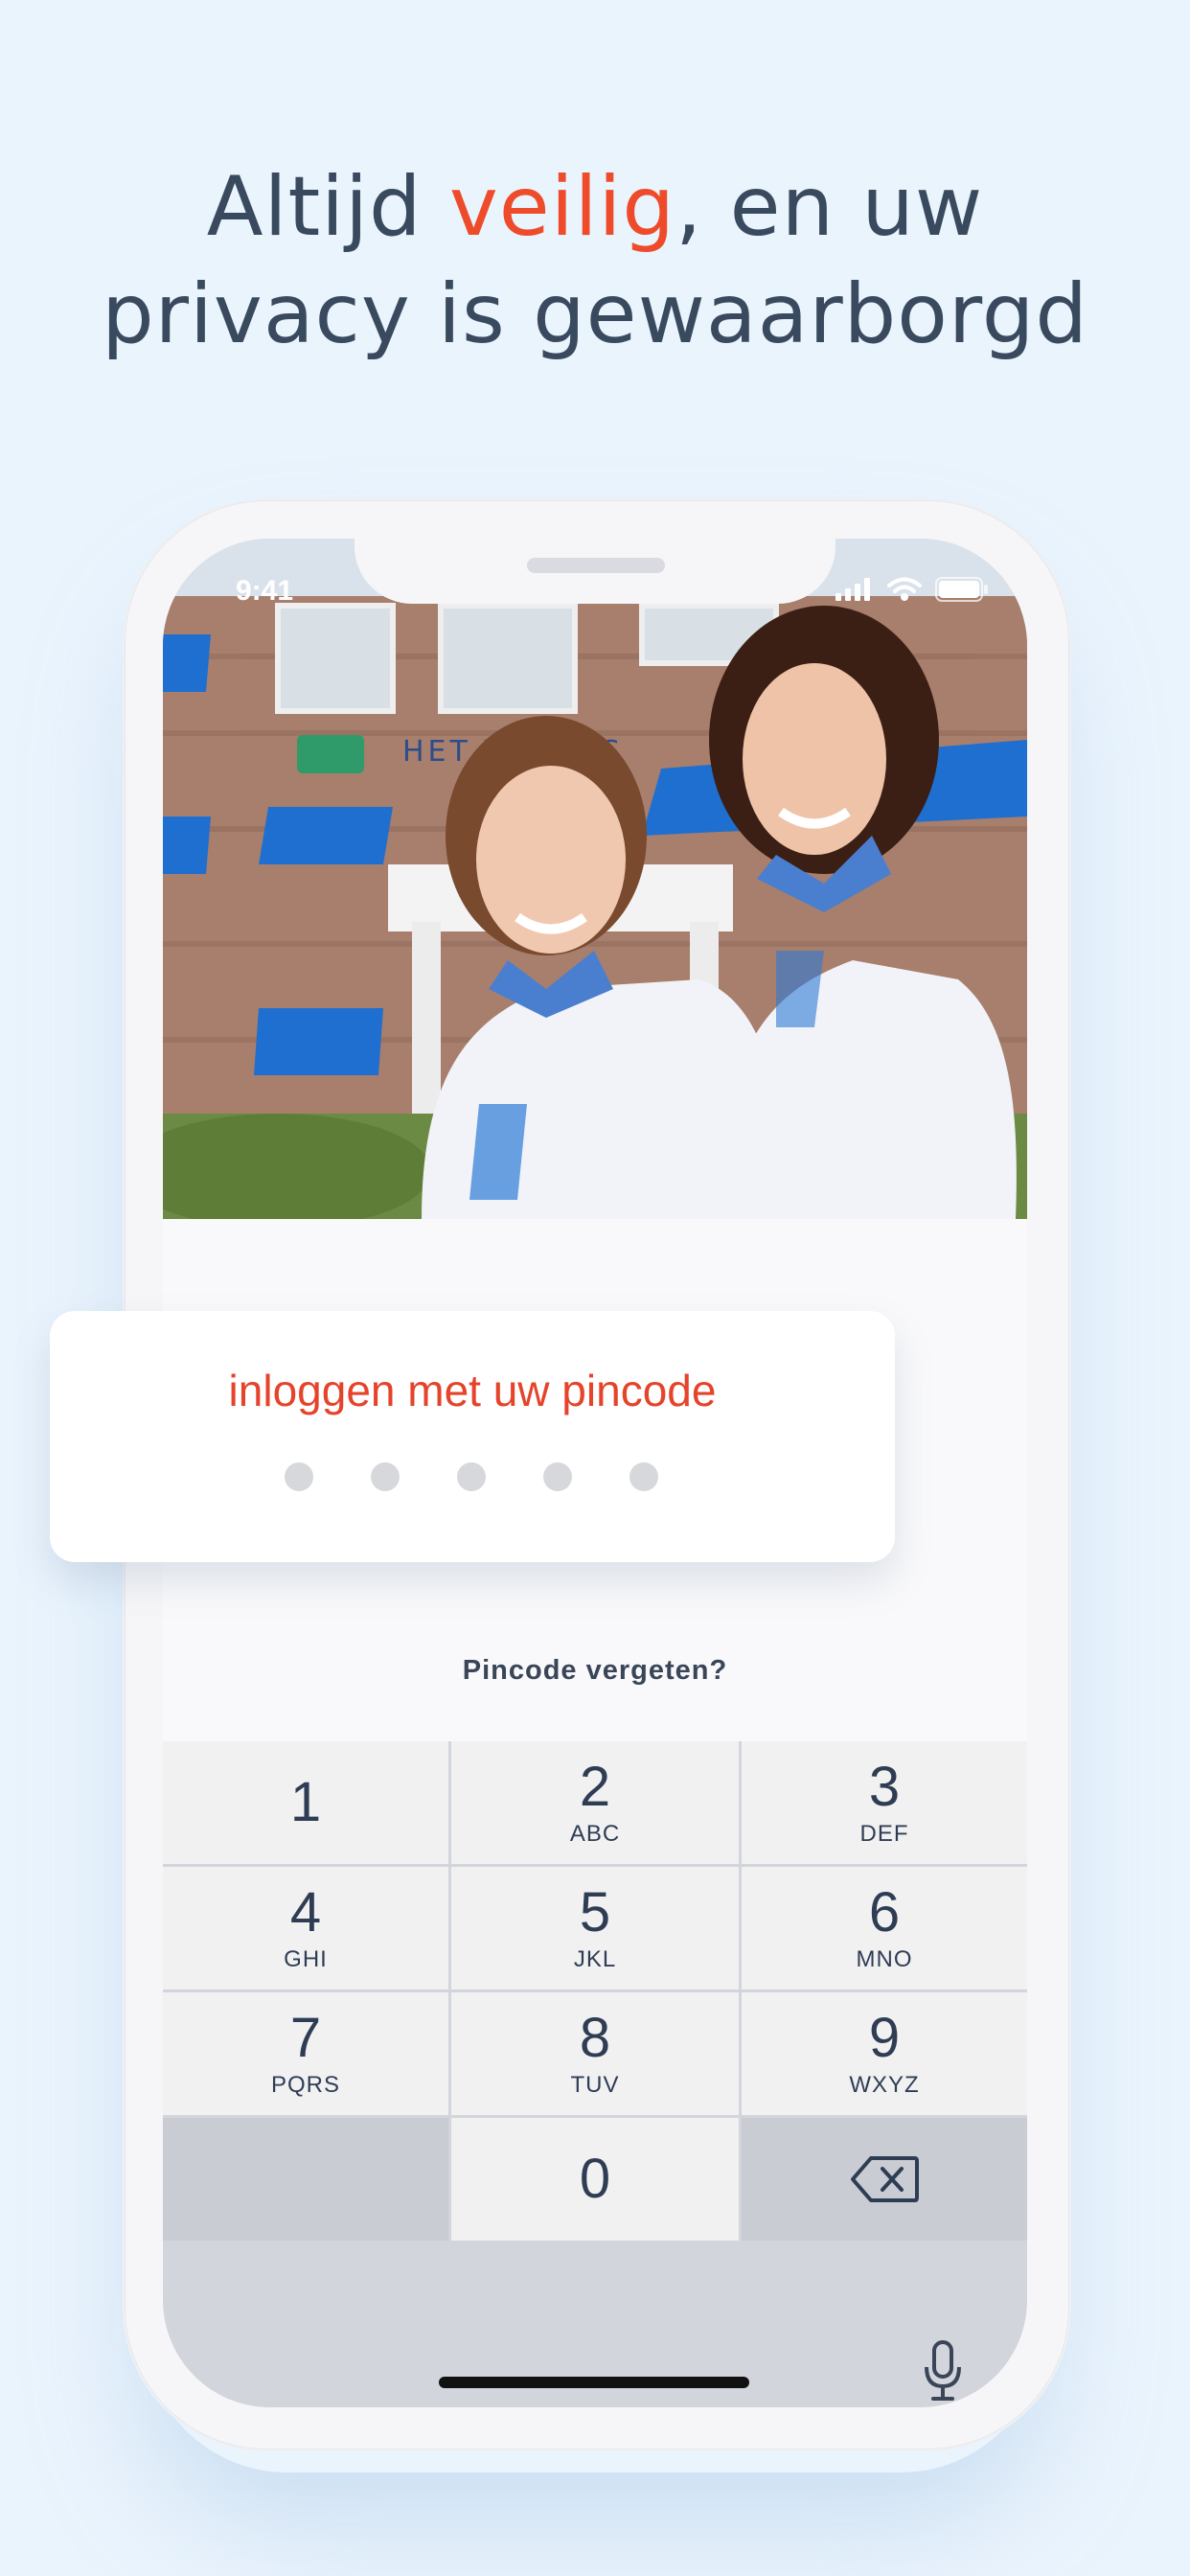 The width and height of the screenshot is (1190, 2576). What do you see at coordinates (305, 1912) in the screenshot?
I see `key-digit: 4` at bounding box center [305, 1912].